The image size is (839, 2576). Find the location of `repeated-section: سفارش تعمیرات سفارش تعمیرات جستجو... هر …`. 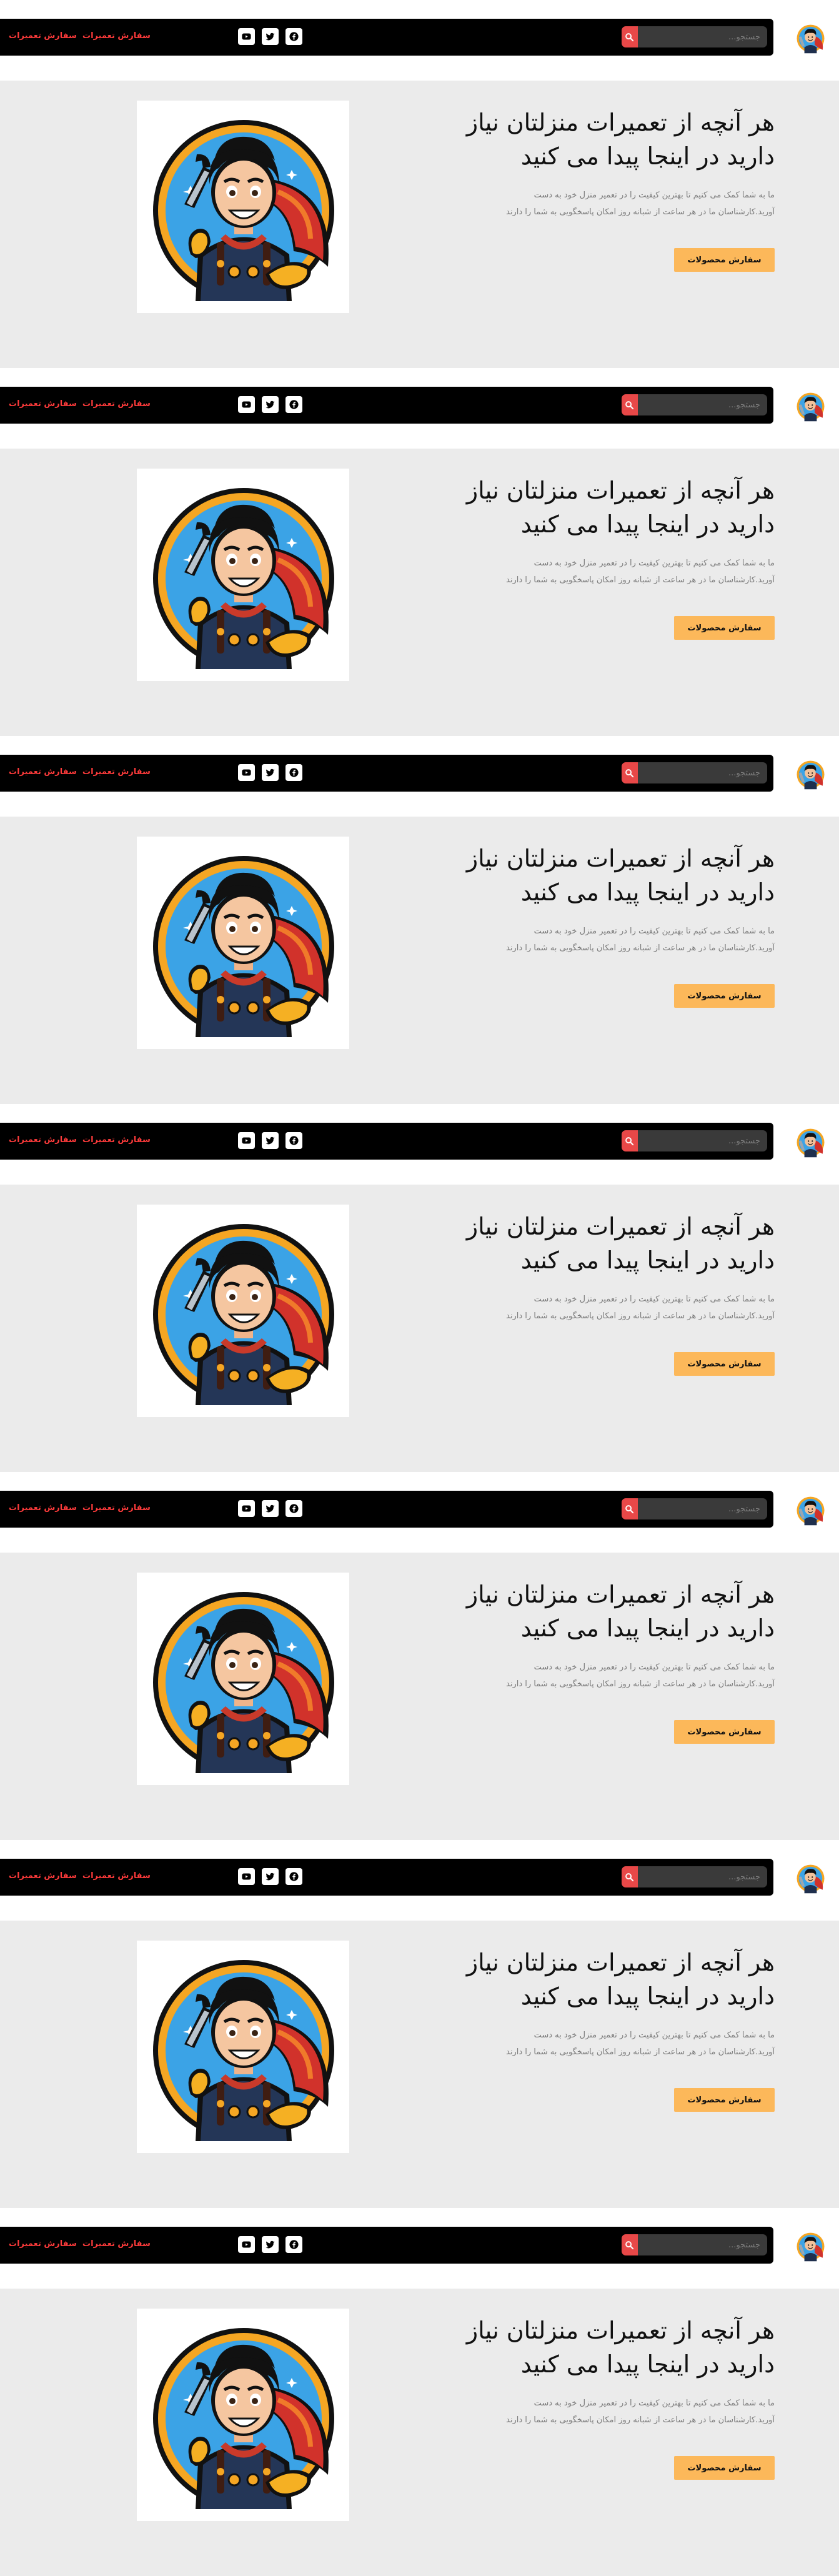

repeated-section: سفارش تعمیرات سفارش تعمیرات جستجو... هر … is located at coordinates (419, 2392).